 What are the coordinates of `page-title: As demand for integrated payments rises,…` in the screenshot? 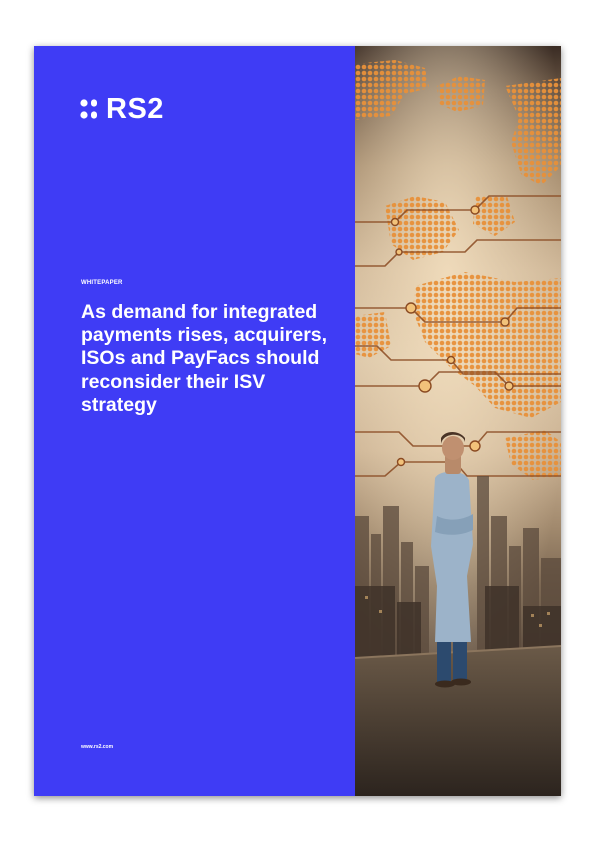 It's located at (204, 358).